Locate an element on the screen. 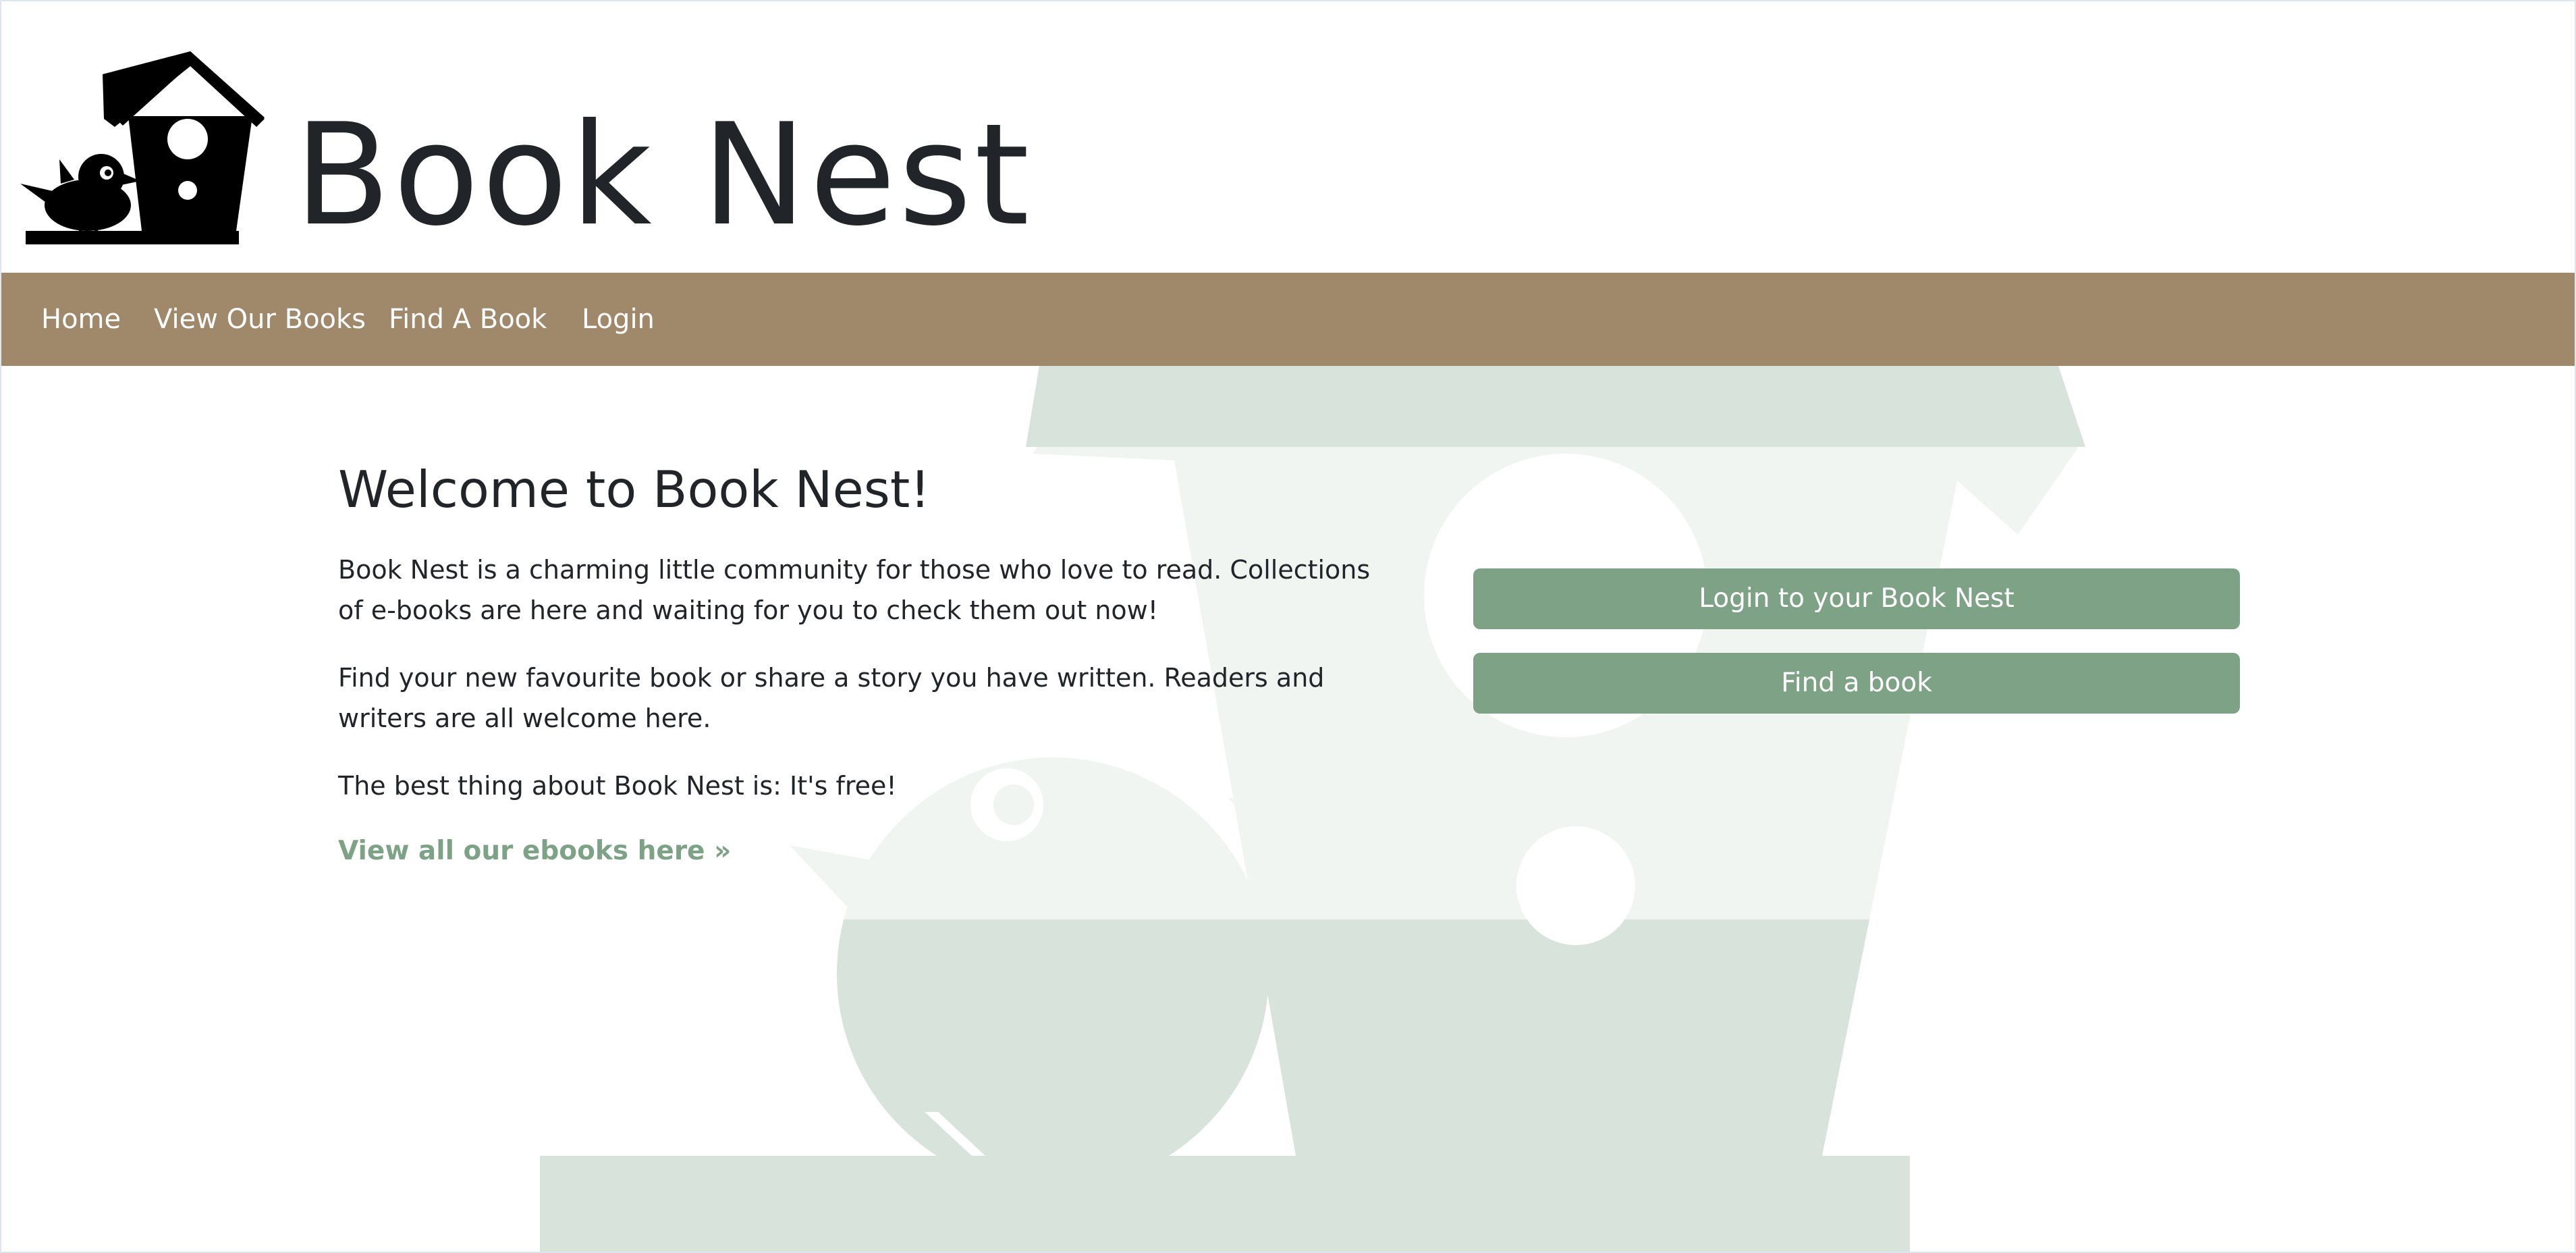 Image resolution: width=2576 pixels, height=1253 pixels. nav-item-view-our-books: View Our Books is located at coordinates (260, 319).